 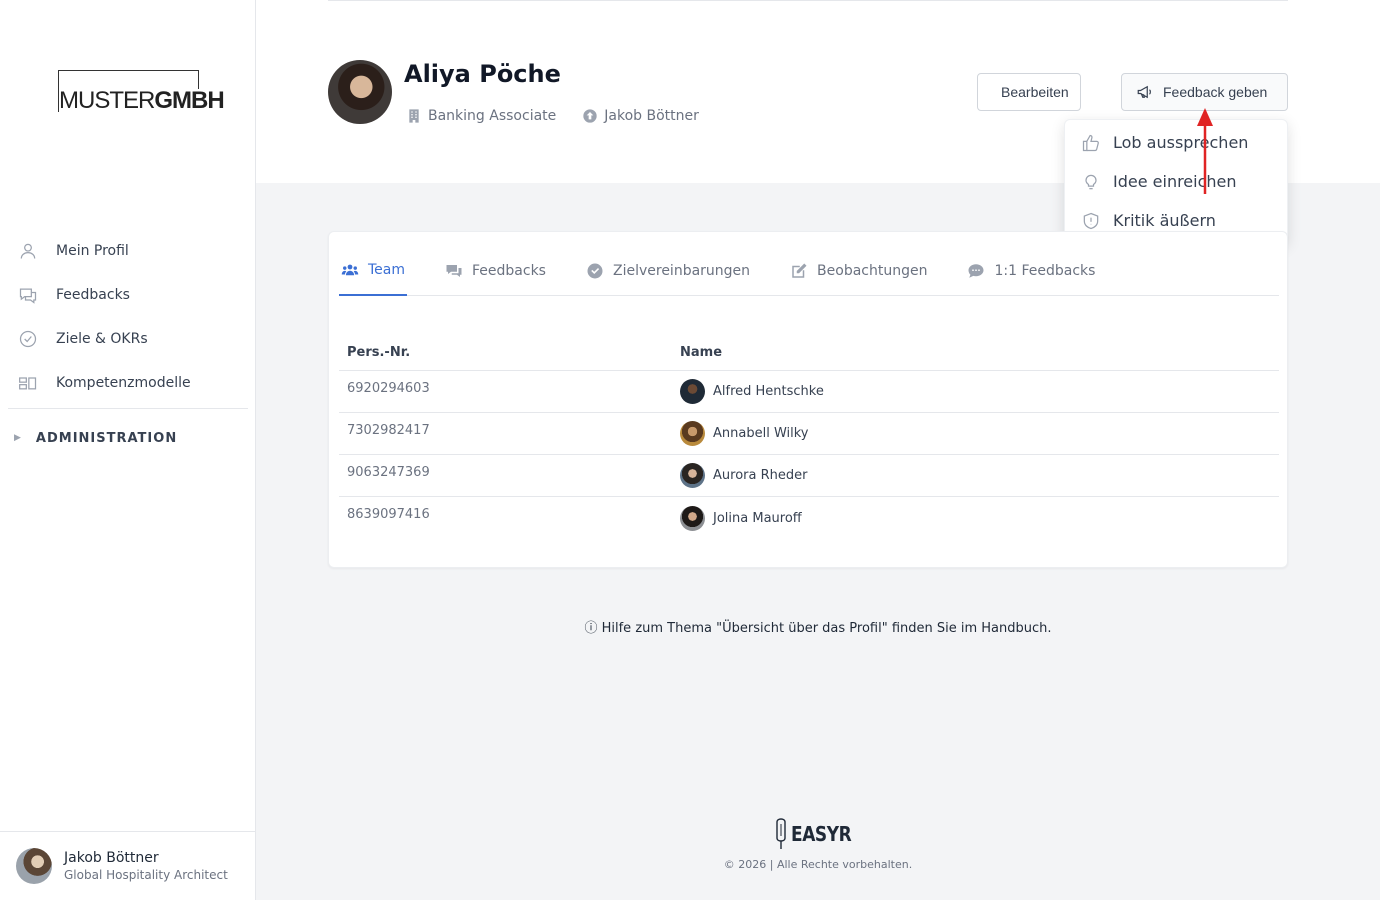 What do you see at coordinates (768, 391) in the screenshot?
I see `cell-name: Alfred Hentschke` at bounding box center [768, 391].